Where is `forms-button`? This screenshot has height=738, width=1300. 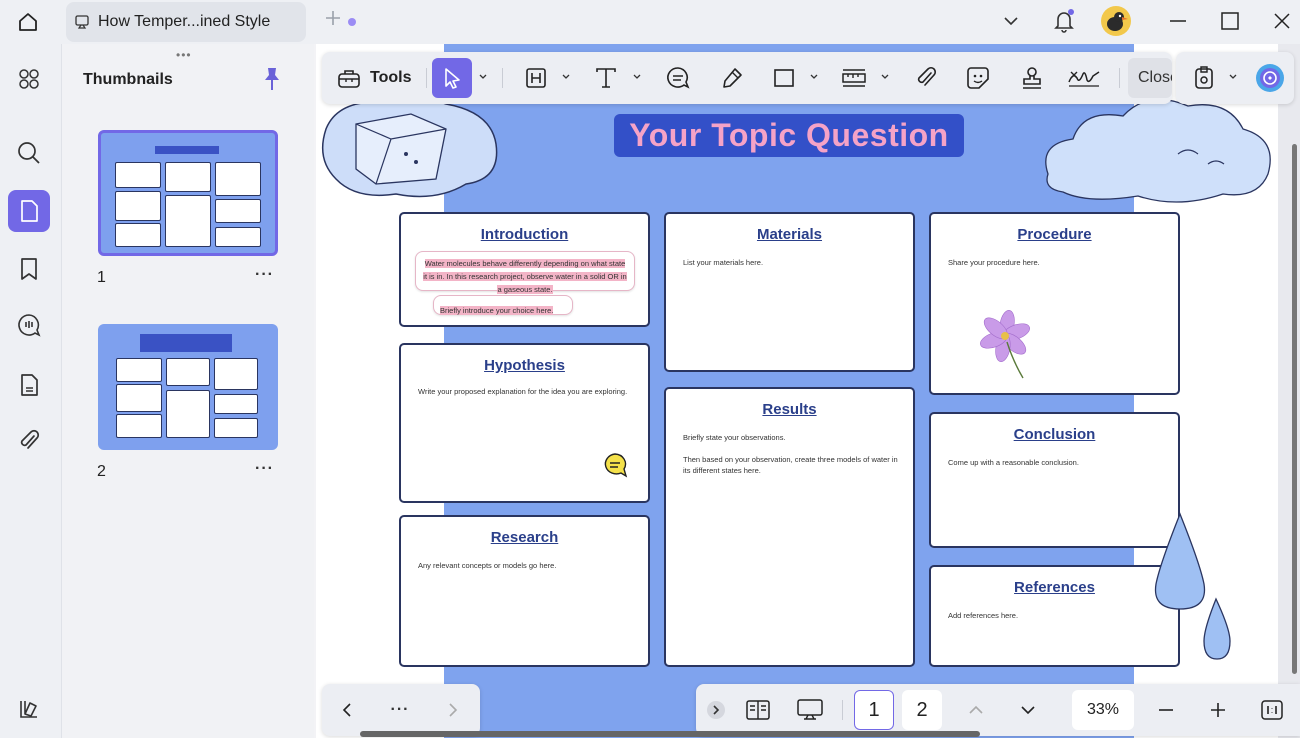
forms-button is located at coordinates (29, 385).